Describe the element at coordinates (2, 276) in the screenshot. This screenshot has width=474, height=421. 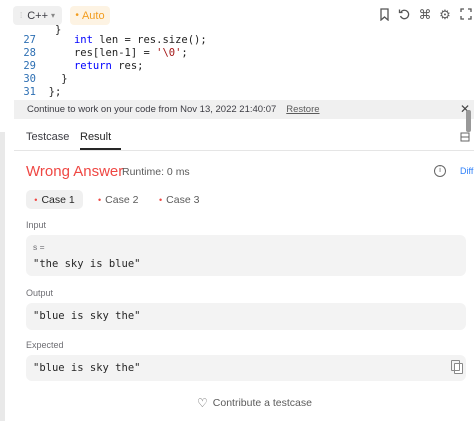
I see `left-panel-edge` at that location.